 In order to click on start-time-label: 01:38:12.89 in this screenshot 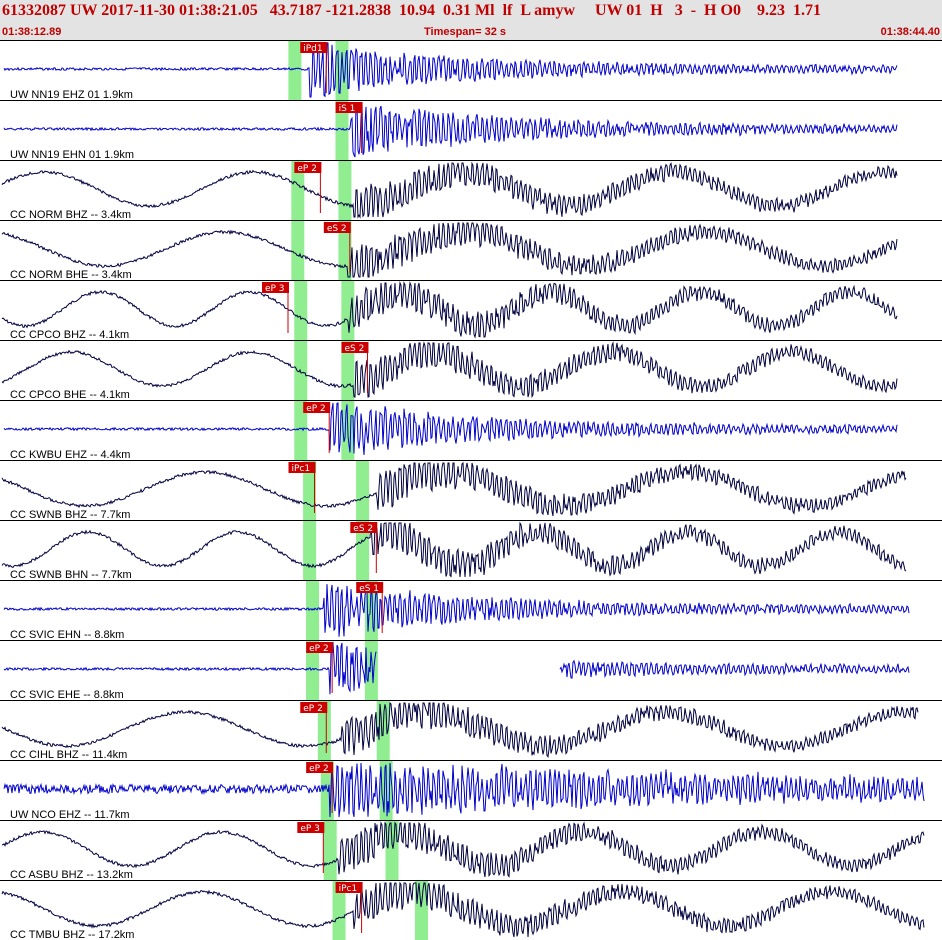, I will do `click(32, 32)`.